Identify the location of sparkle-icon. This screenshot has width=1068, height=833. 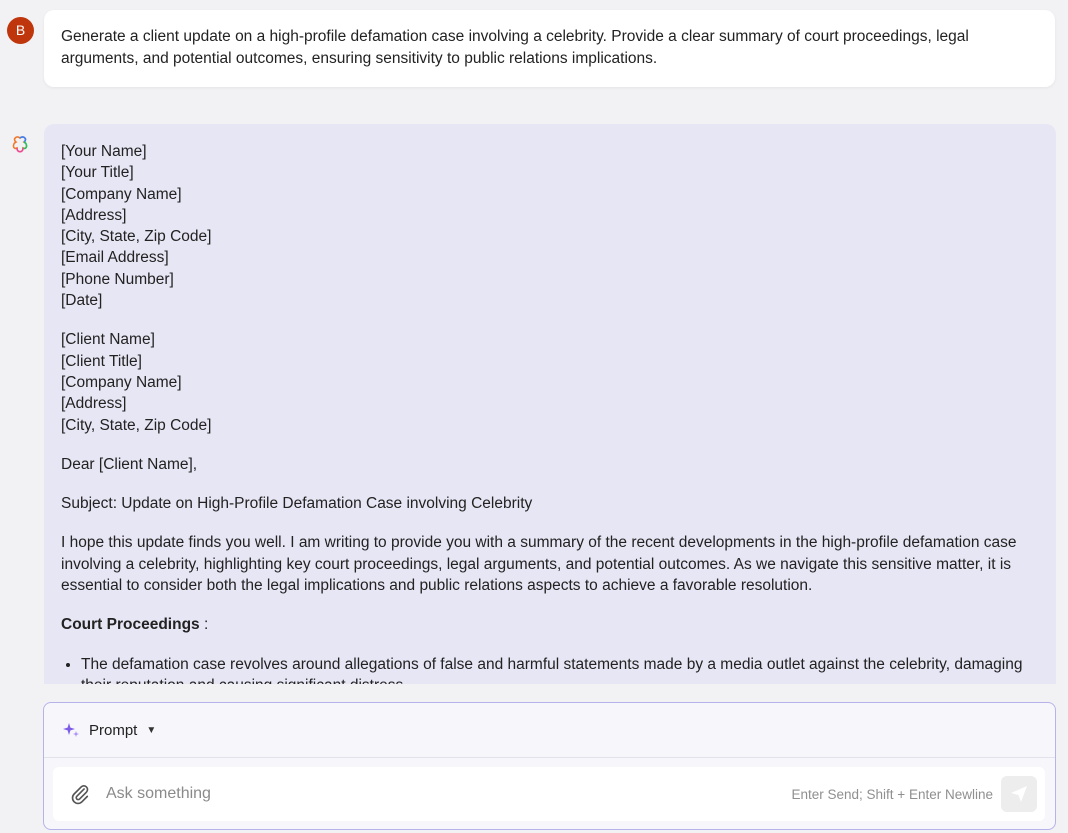
(71, 730).